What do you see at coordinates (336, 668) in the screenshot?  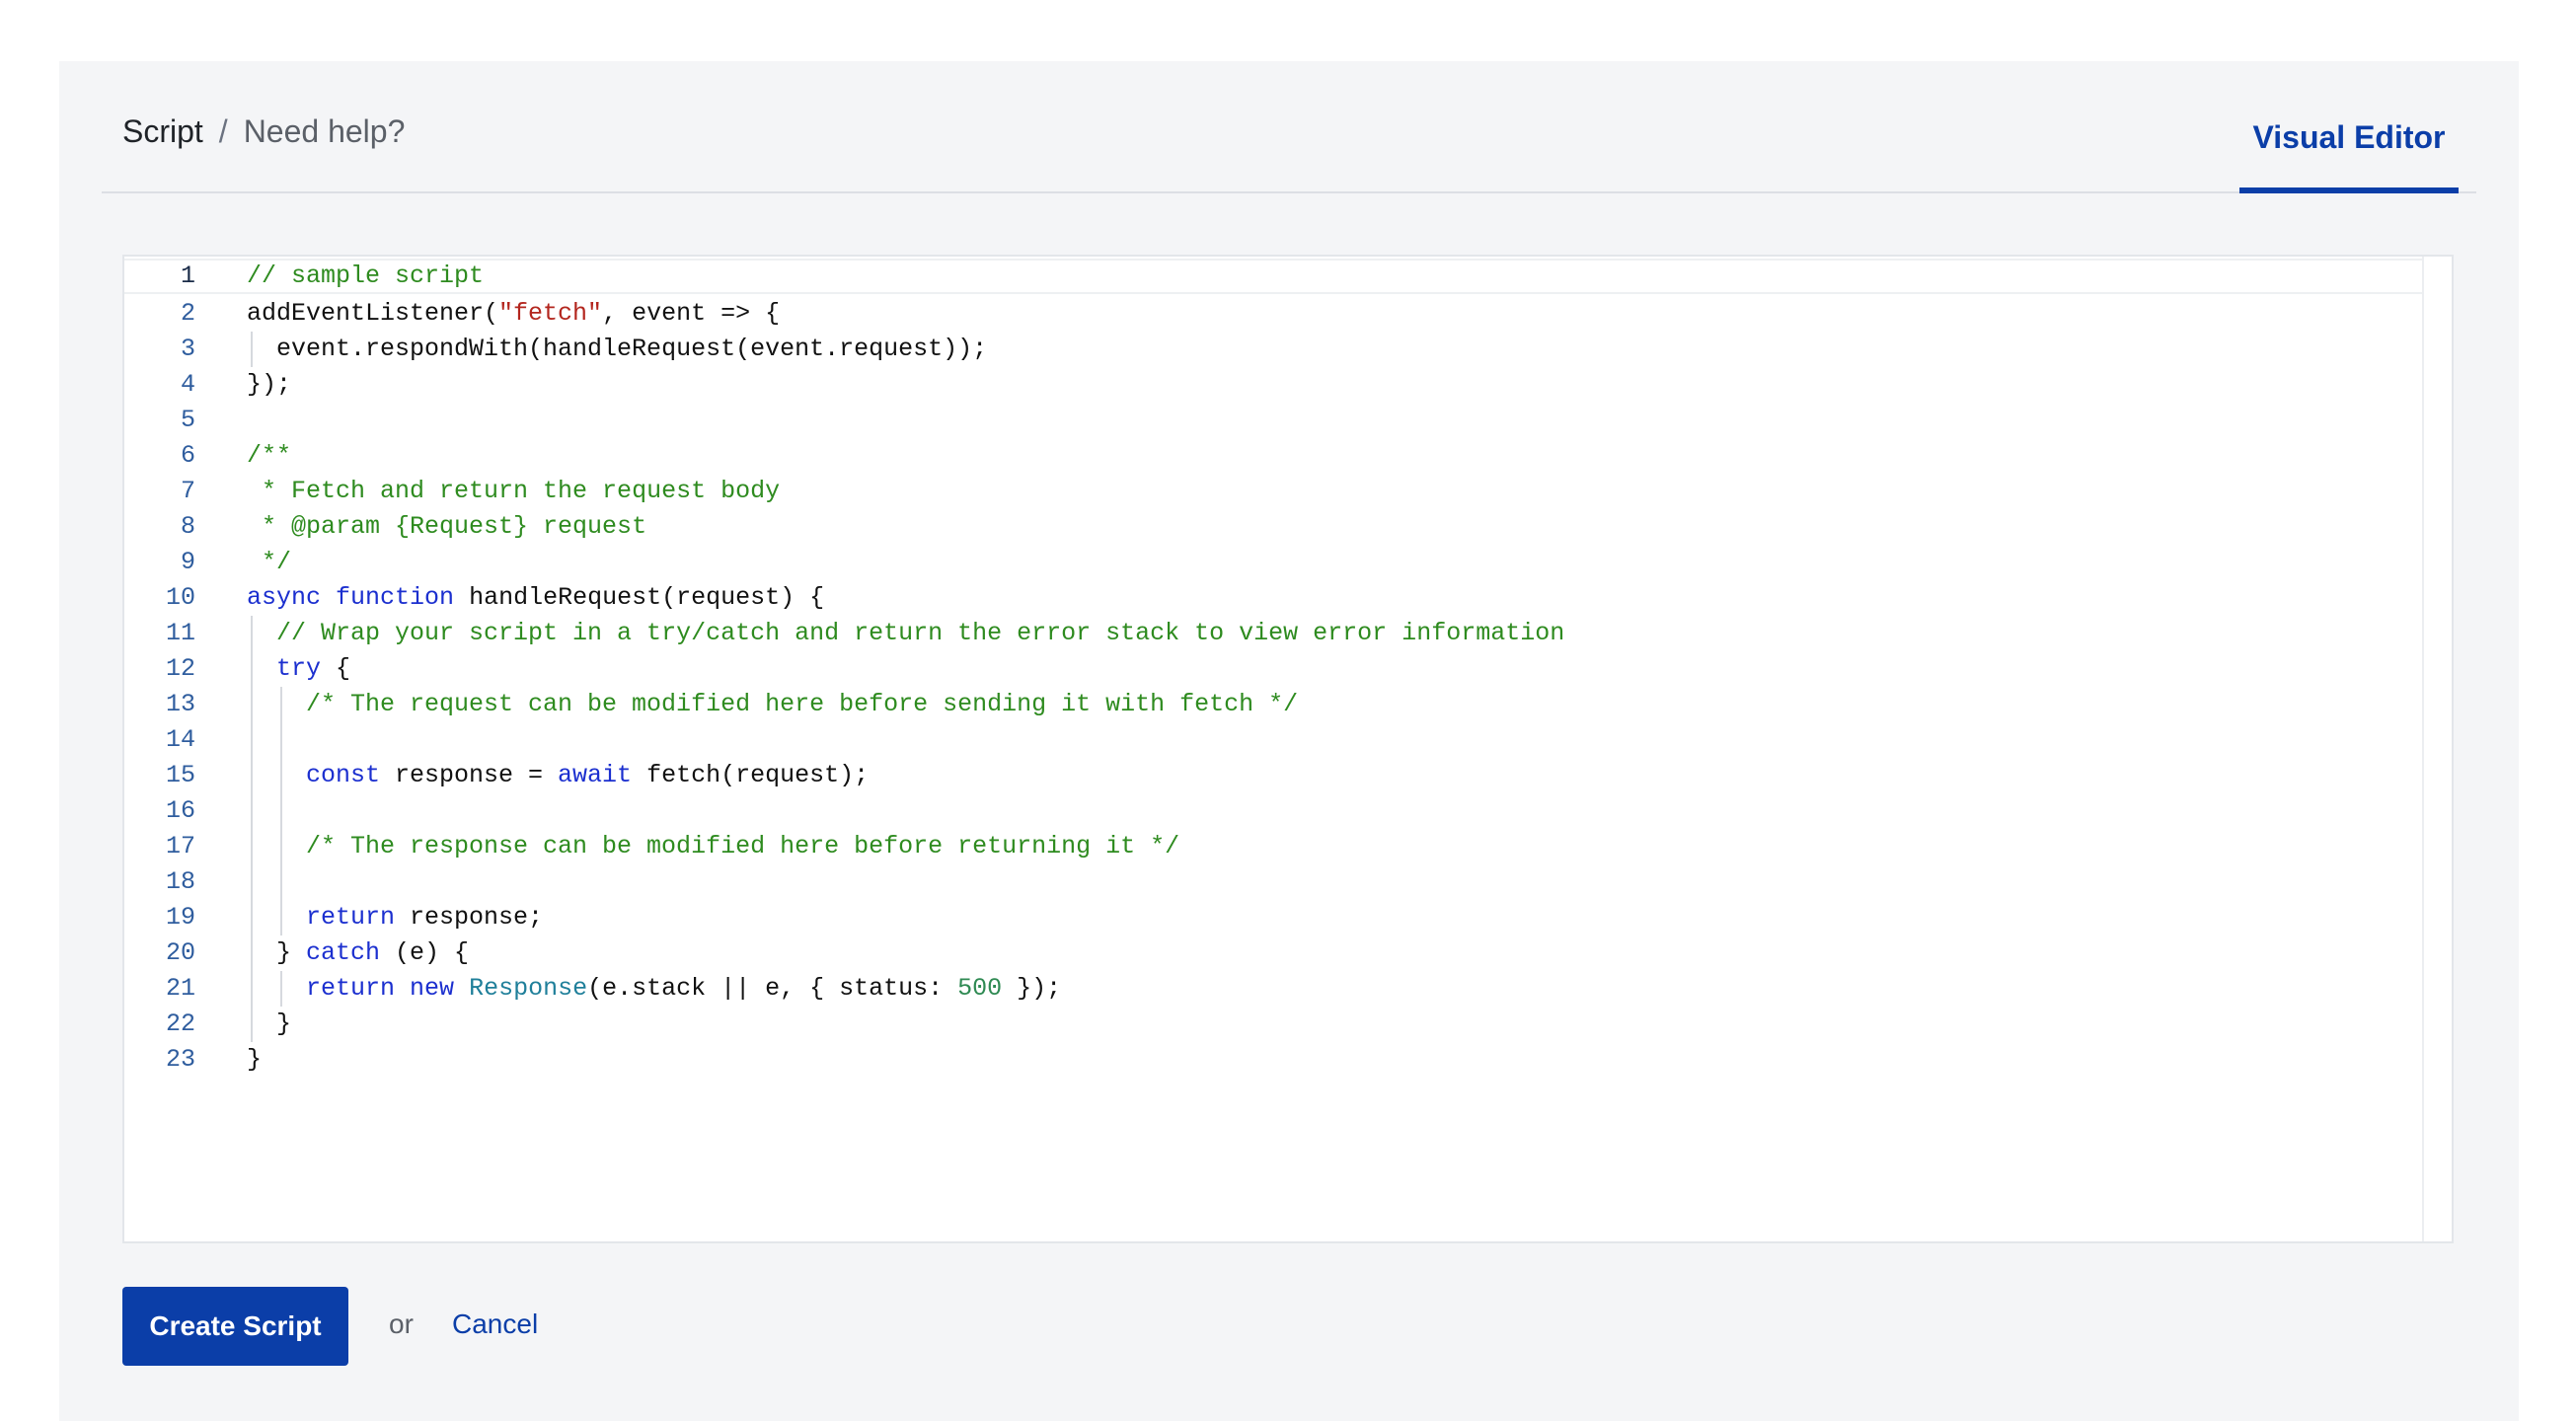 I see `code-token: {` at bounding box center [336, 668].